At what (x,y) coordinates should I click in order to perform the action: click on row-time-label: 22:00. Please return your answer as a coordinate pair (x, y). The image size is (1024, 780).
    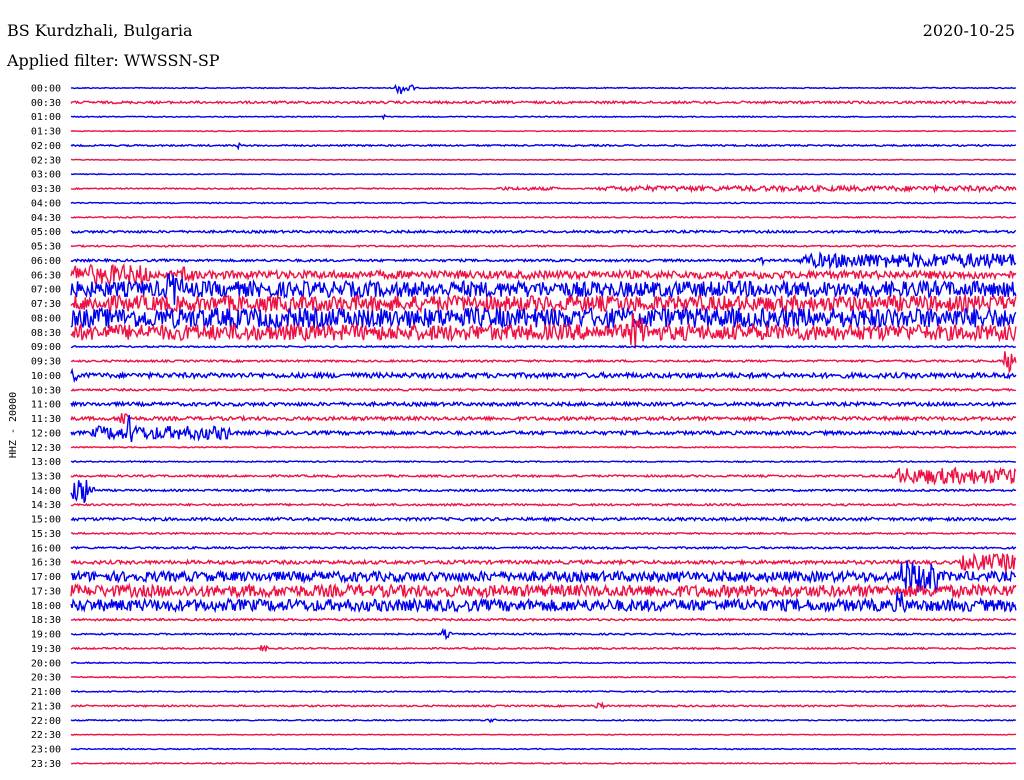
    Looking at the image, I should click on (46, 721).